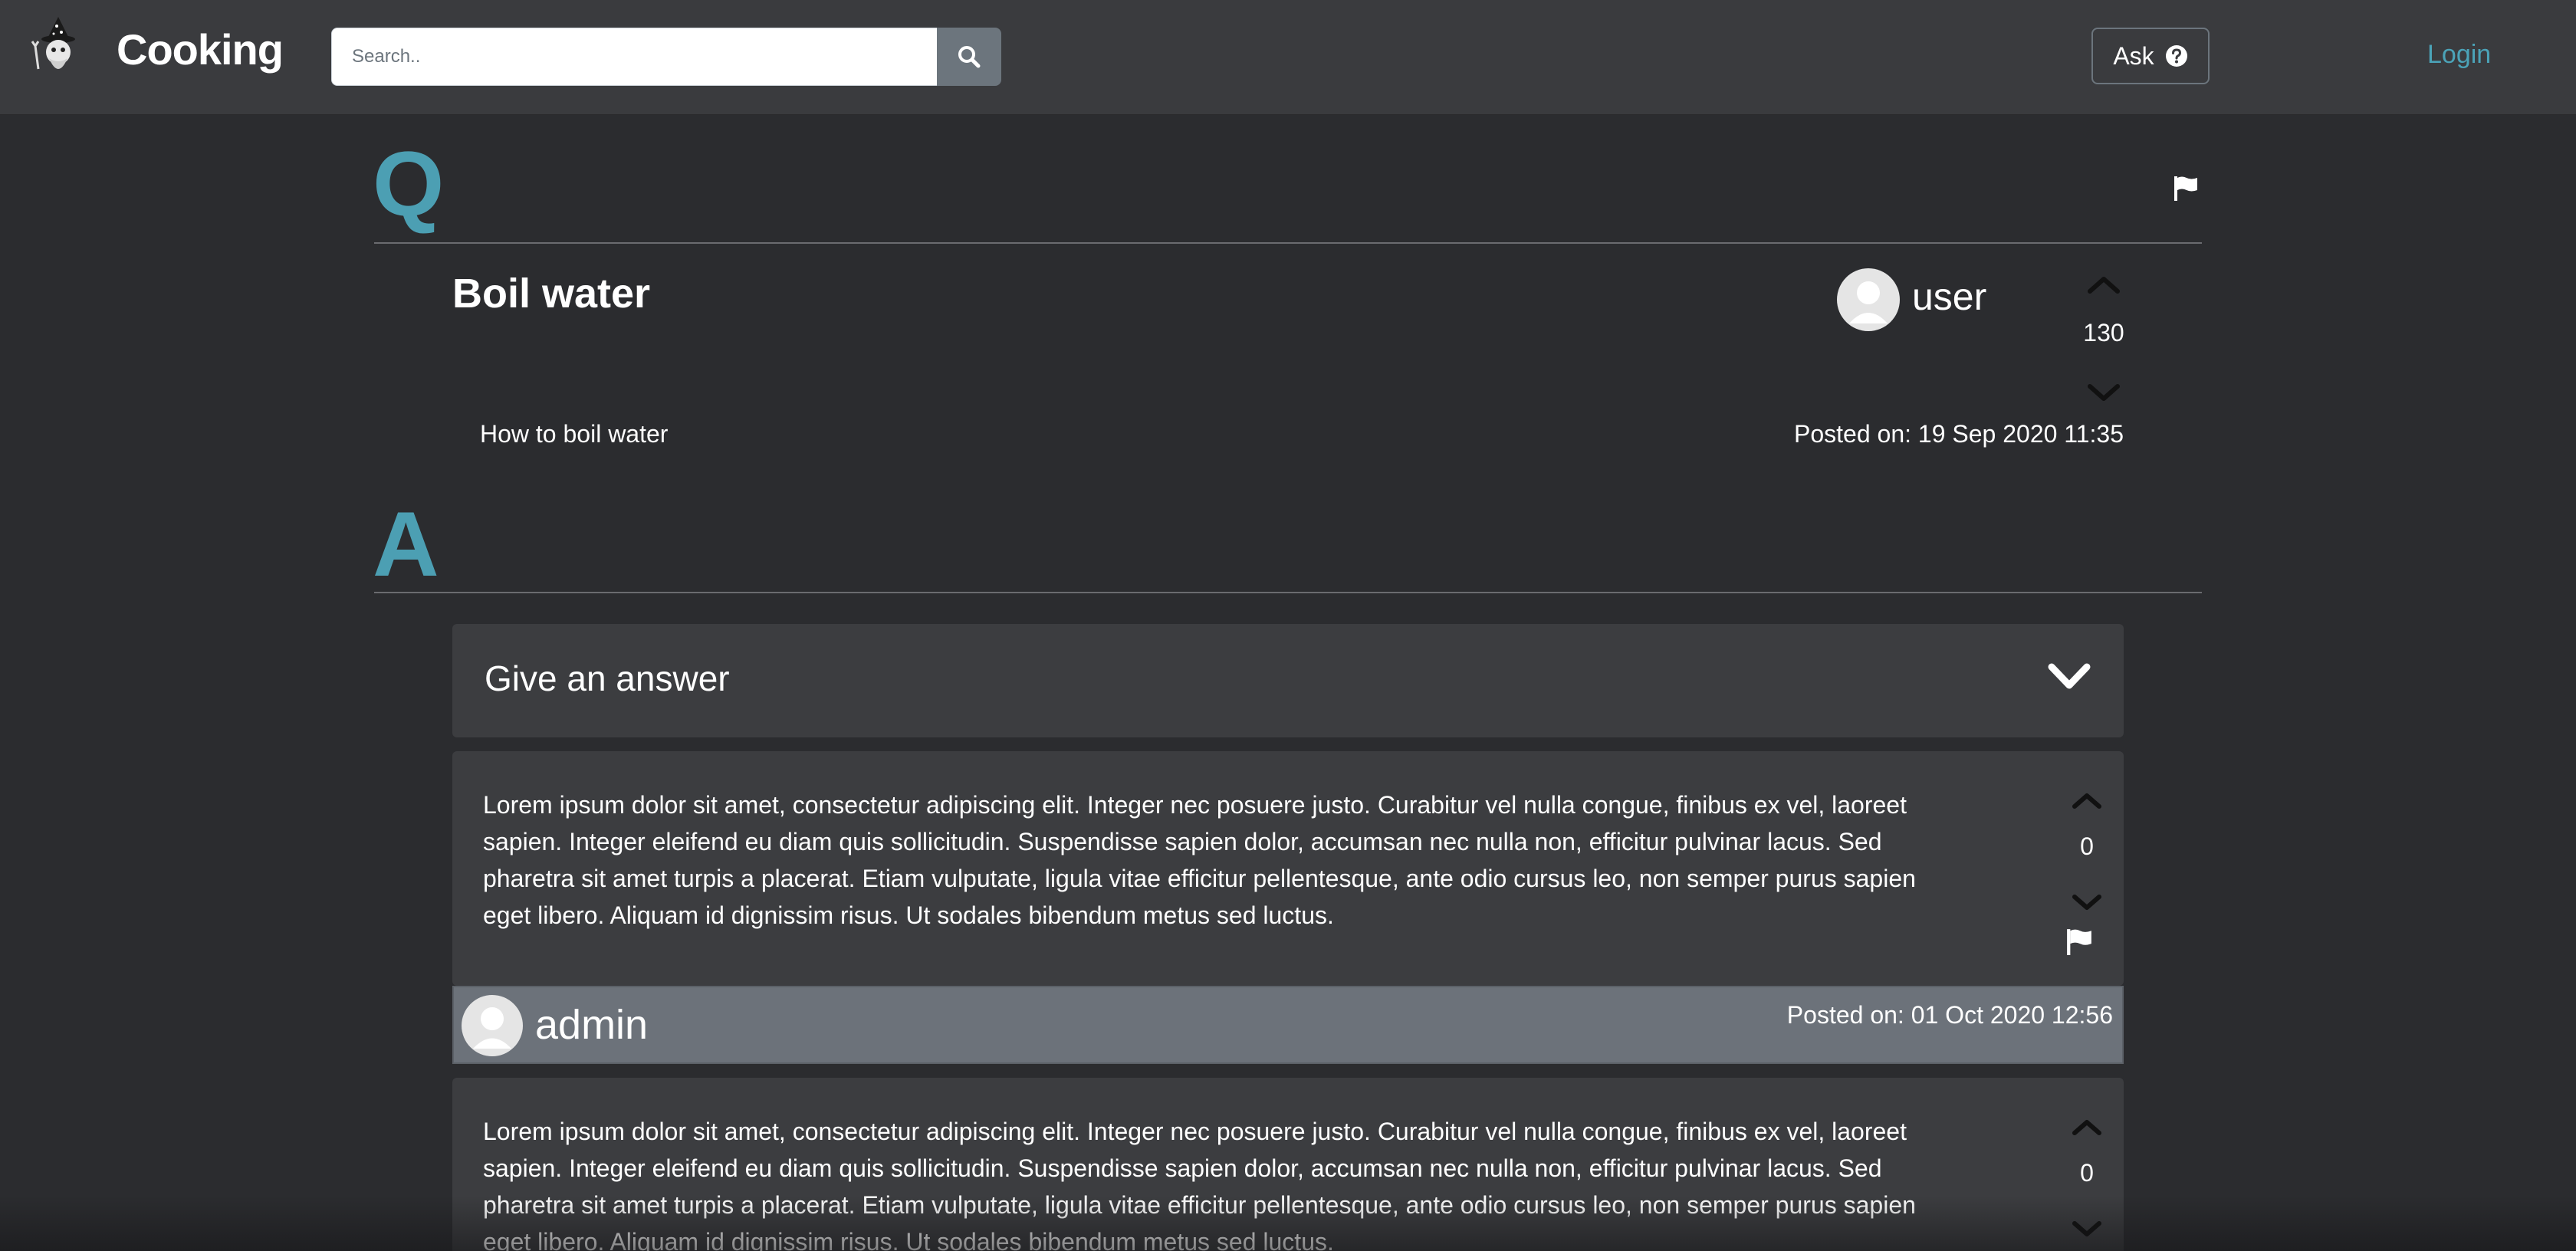 This screenshot has width=2576, height=1251. I want to click on search-icon, so click(969, 57).